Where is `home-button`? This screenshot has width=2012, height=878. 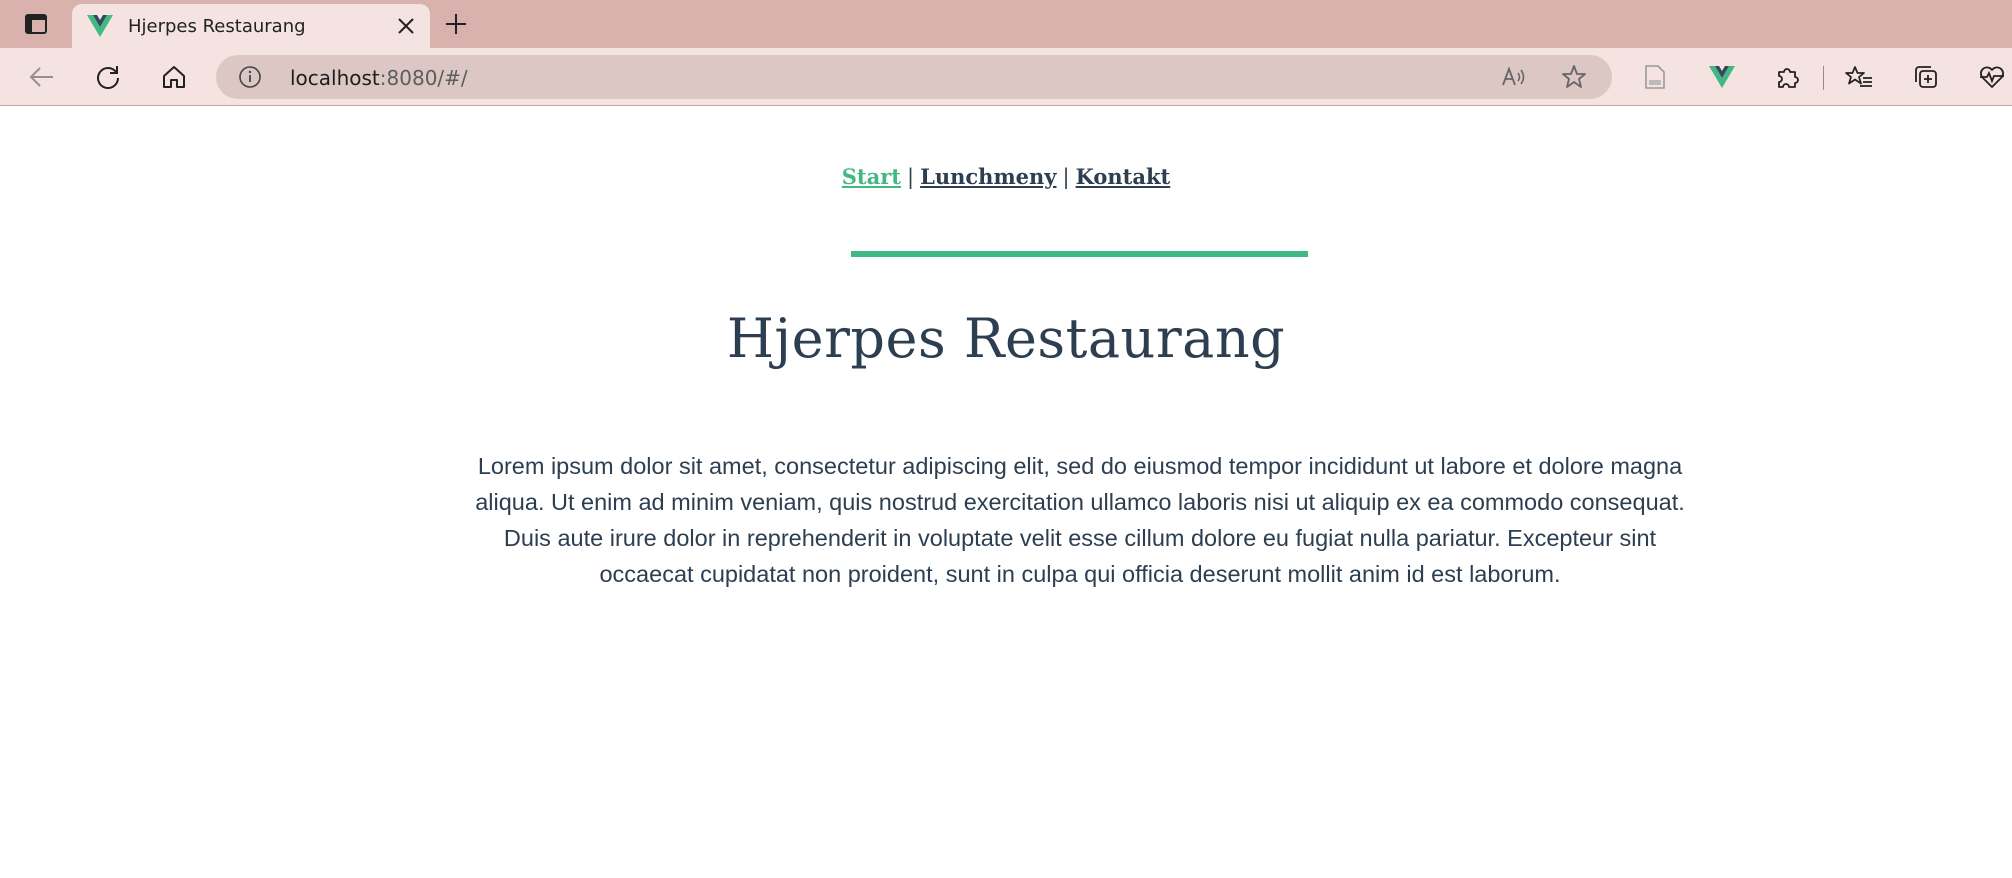 home-button is located at coordinates (174, 77).